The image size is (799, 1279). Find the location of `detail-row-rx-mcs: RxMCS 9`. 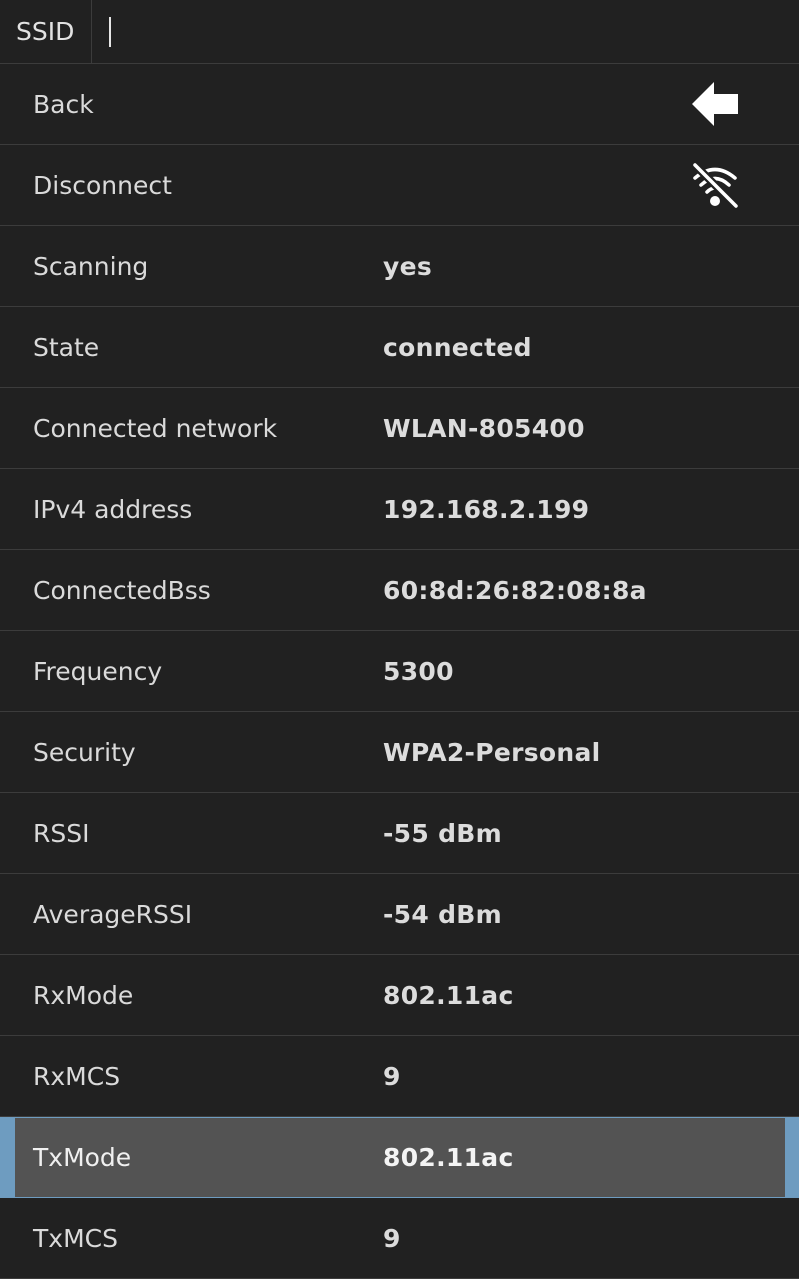

detail-row-rx-mcs: RxMCS 9 is located at coordinates (399, 1076).